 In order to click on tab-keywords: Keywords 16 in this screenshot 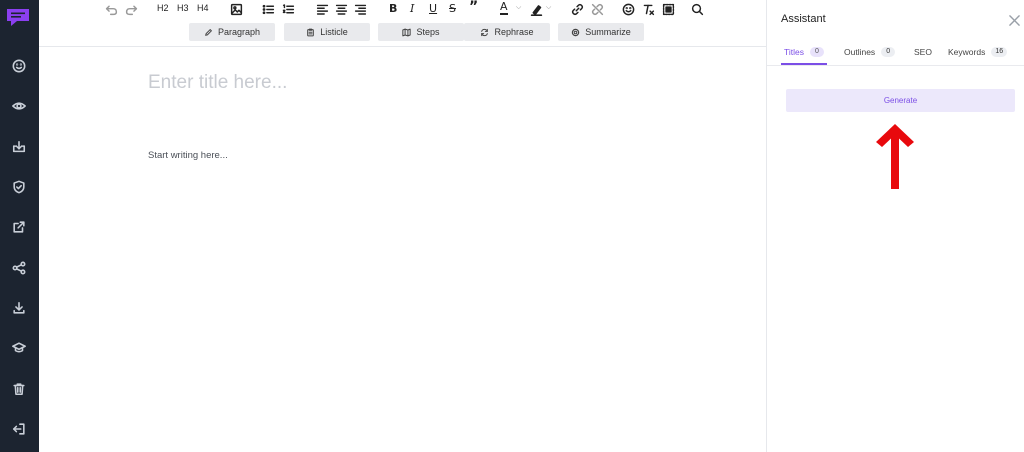, I will do `click(978, 52)`.